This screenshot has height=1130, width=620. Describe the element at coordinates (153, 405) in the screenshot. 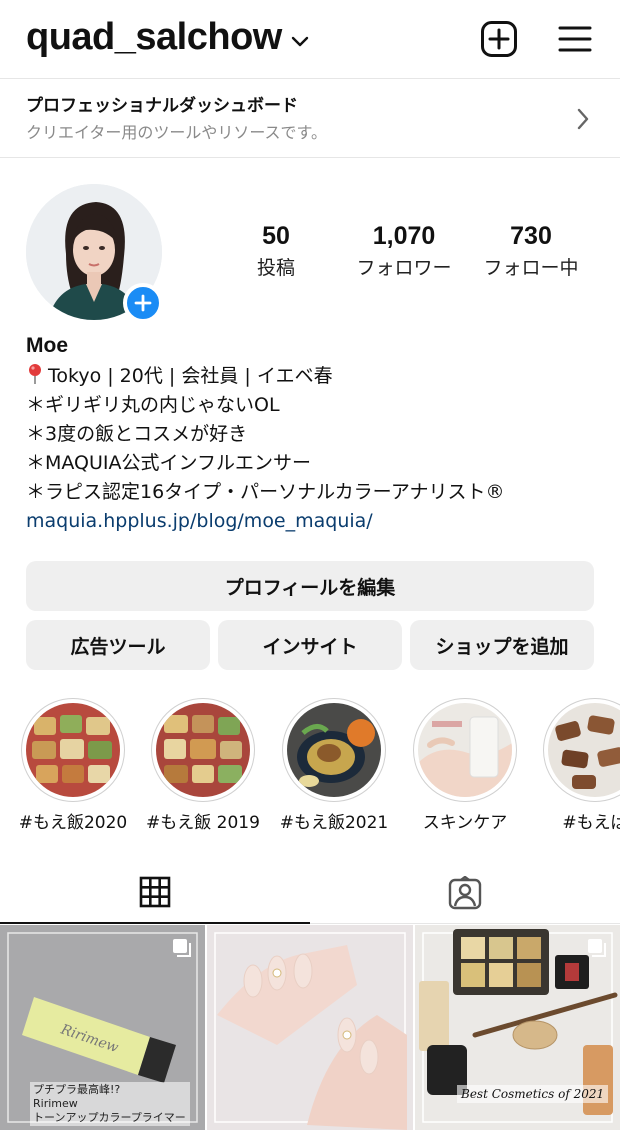

I see `bio-line: ＊ギリギリ丸の内じゃないOL` at that location.